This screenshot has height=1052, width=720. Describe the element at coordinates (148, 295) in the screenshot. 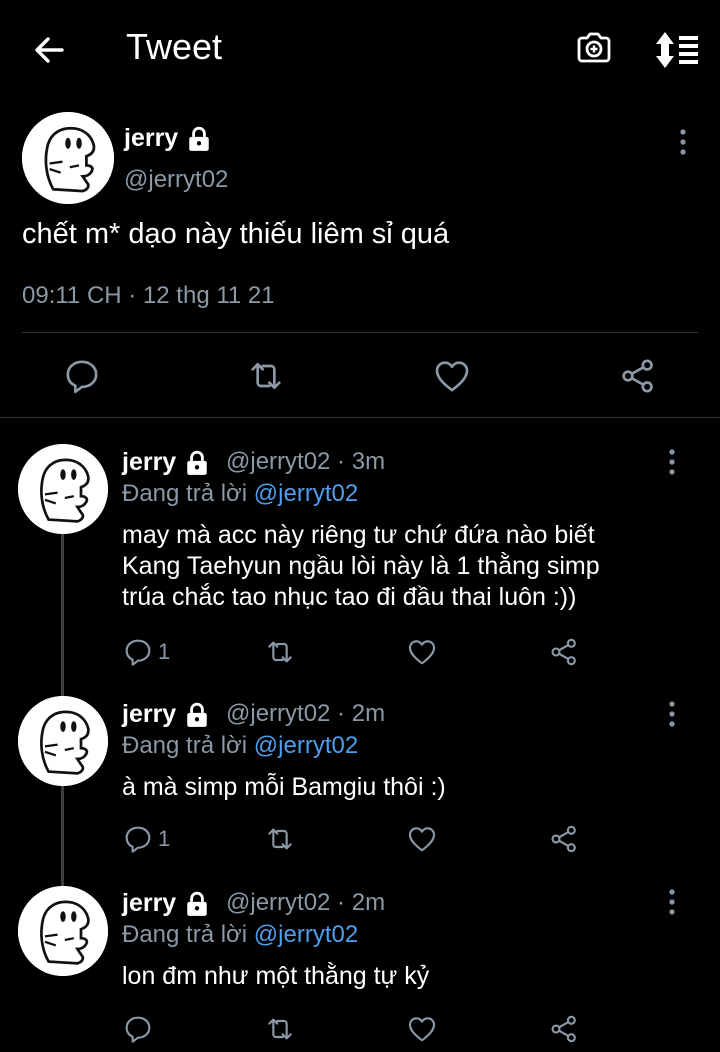

I see `tweet-timestamp: 09:11 CH · 12 thg 11 21` at that location.